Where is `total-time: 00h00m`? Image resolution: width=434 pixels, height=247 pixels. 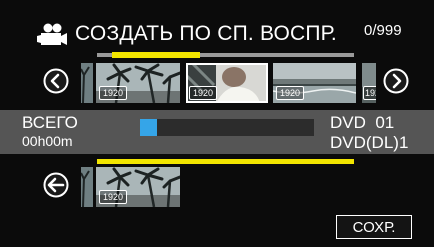
total-time: 00h00m is located at coordinates (47, 141).